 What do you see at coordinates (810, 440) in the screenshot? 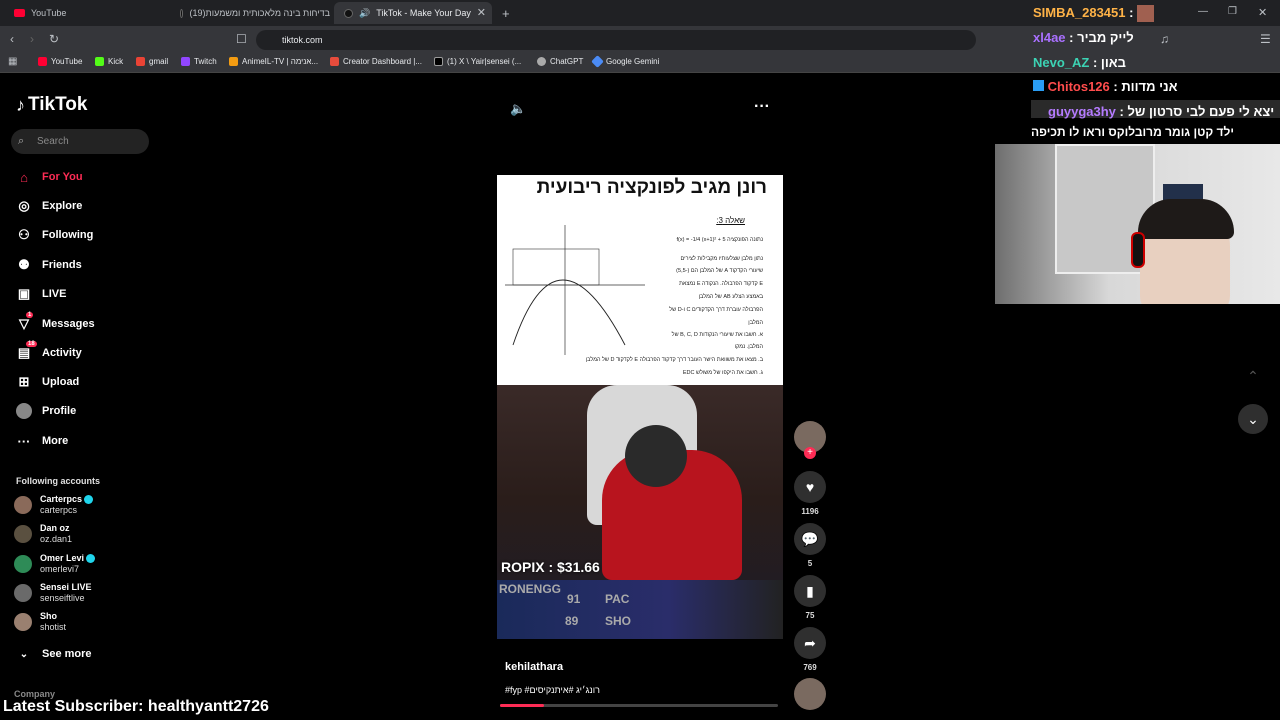
I see `author-avatar-button: +` at bounding box center [810, 440].